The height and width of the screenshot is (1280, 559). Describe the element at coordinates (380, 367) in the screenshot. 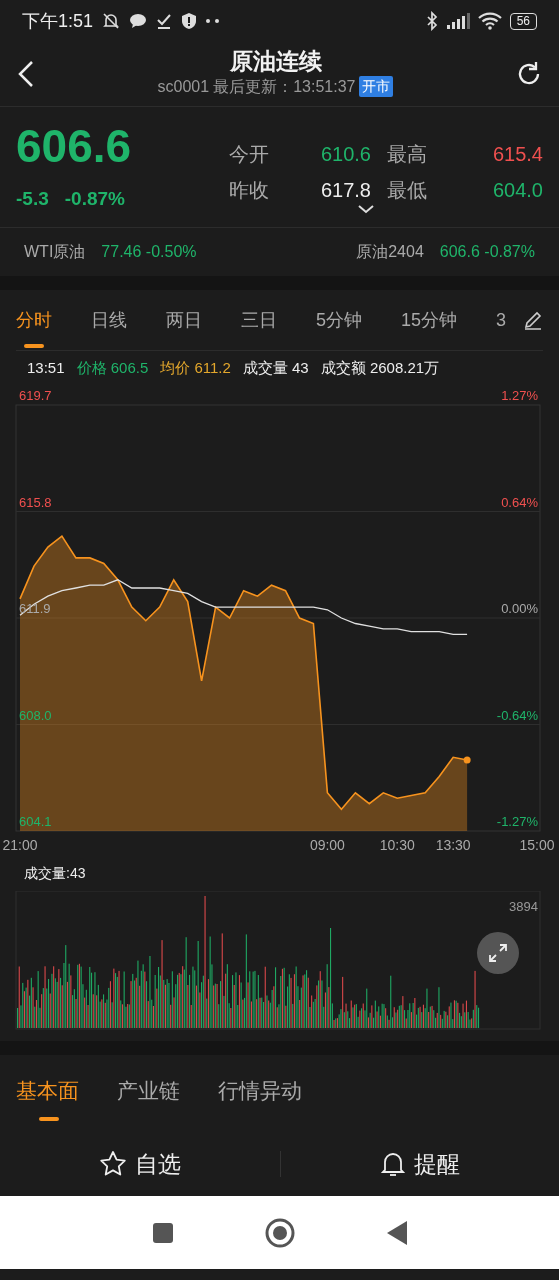

I see `info-text: 成交额 2608.21万` at that location.